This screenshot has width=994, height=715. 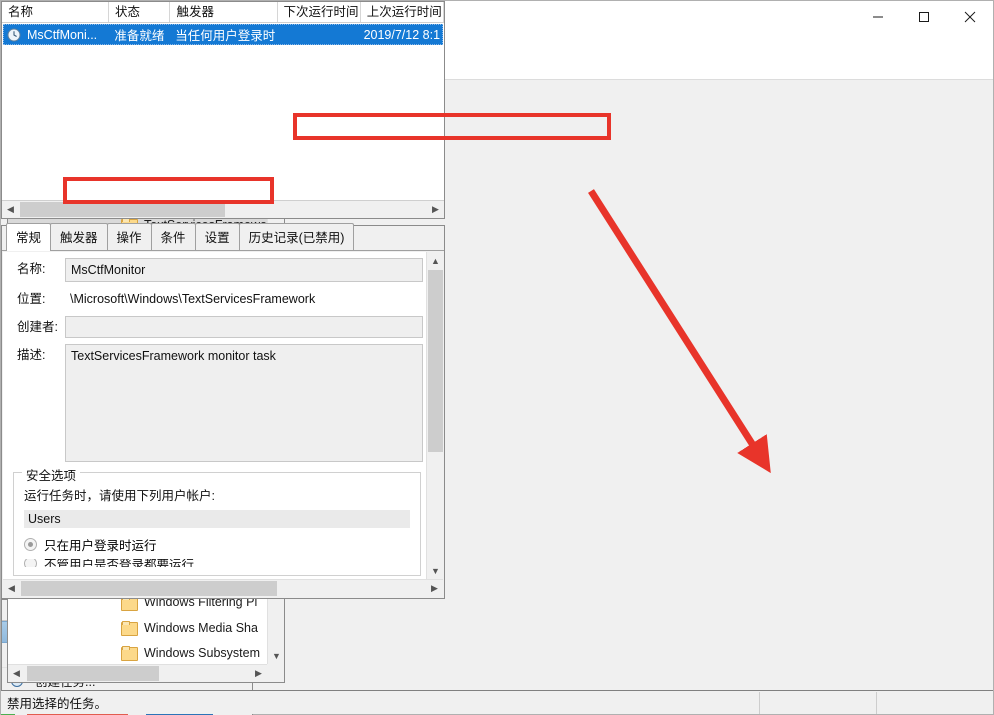 I want to click on close-button, so click(x=970, y=17).